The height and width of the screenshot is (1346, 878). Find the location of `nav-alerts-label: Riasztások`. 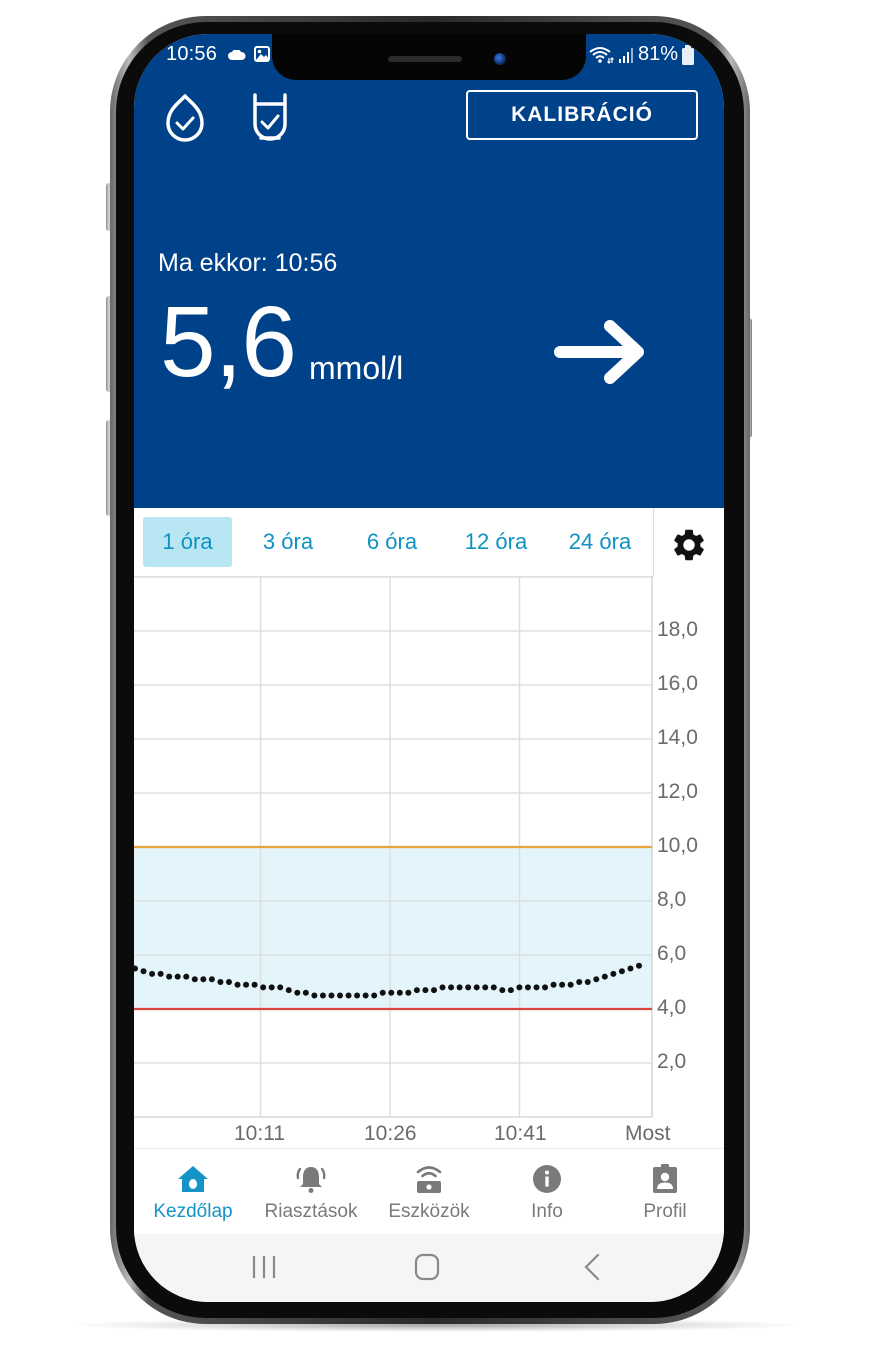

nav-alerts-label: Riasztások is located at coordinates (311, 1211).